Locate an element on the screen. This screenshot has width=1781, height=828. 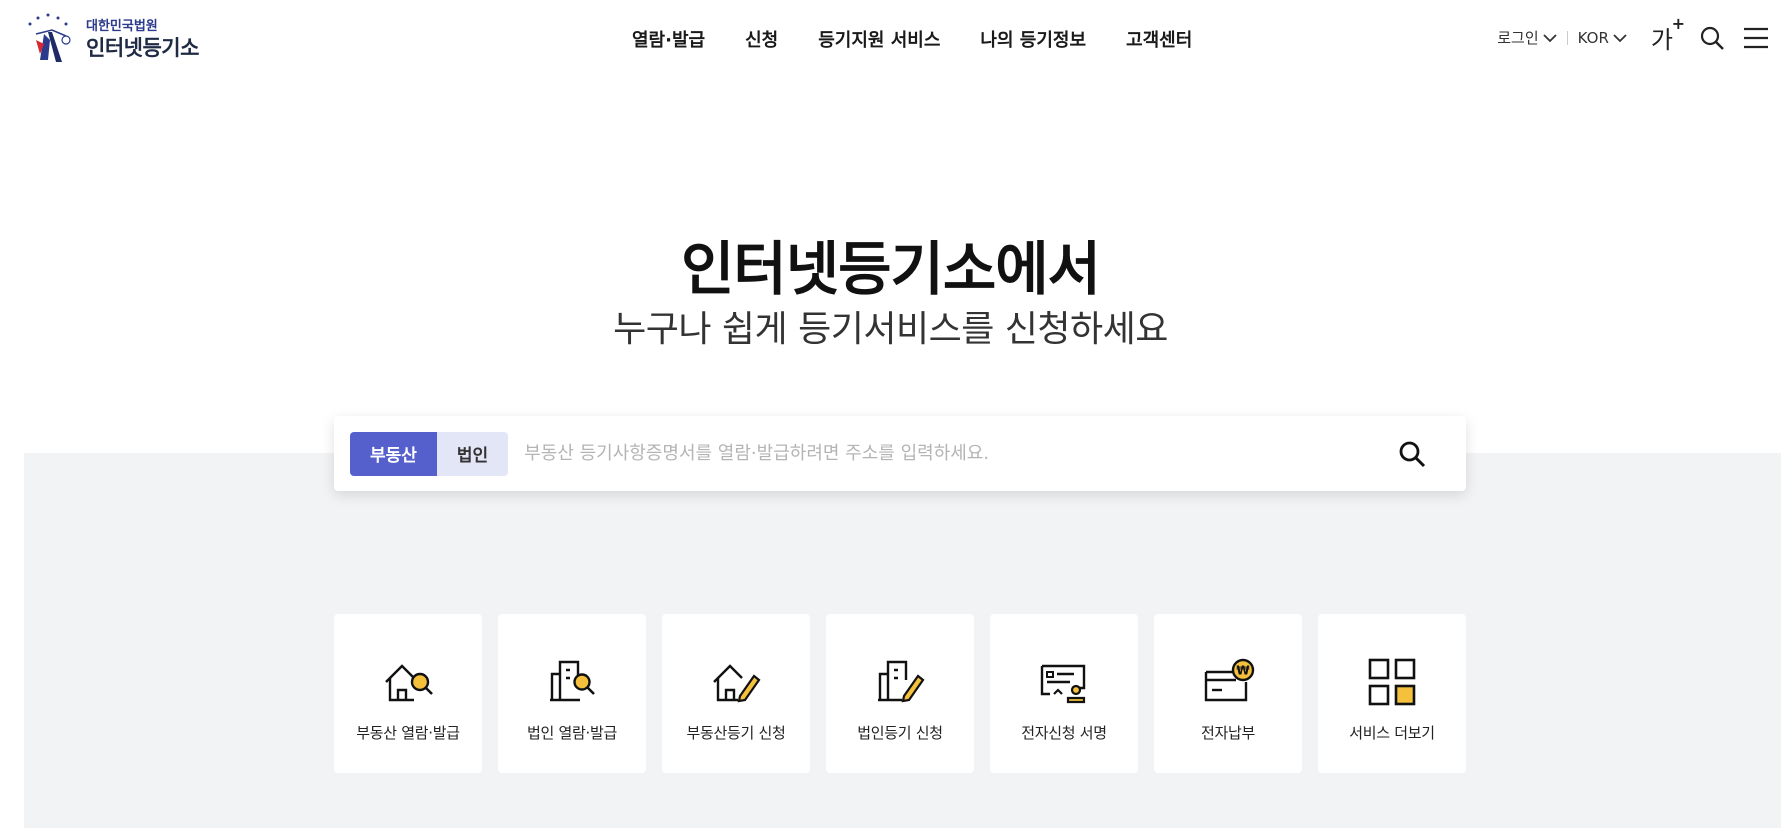
grid-more-icon is located at coordinates (1392, 682).